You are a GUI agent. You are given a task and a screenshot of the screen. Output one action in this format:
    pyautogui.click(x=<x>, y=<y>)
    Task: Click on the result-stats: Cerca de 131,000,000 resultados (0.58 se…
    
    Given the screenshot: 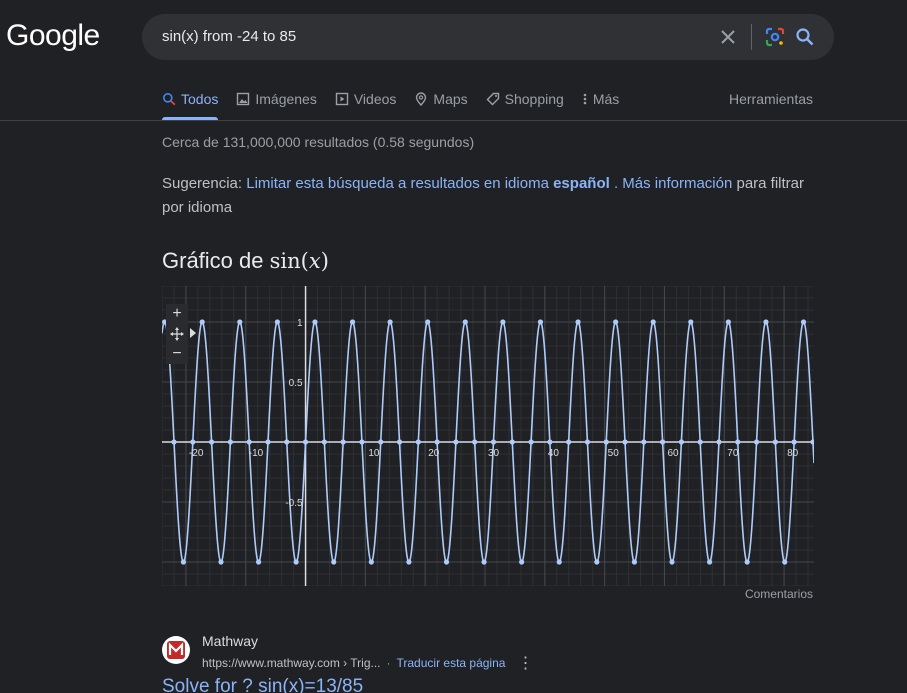 What is the action you would take?
    pyautogui.click(x=318, y=142)
    